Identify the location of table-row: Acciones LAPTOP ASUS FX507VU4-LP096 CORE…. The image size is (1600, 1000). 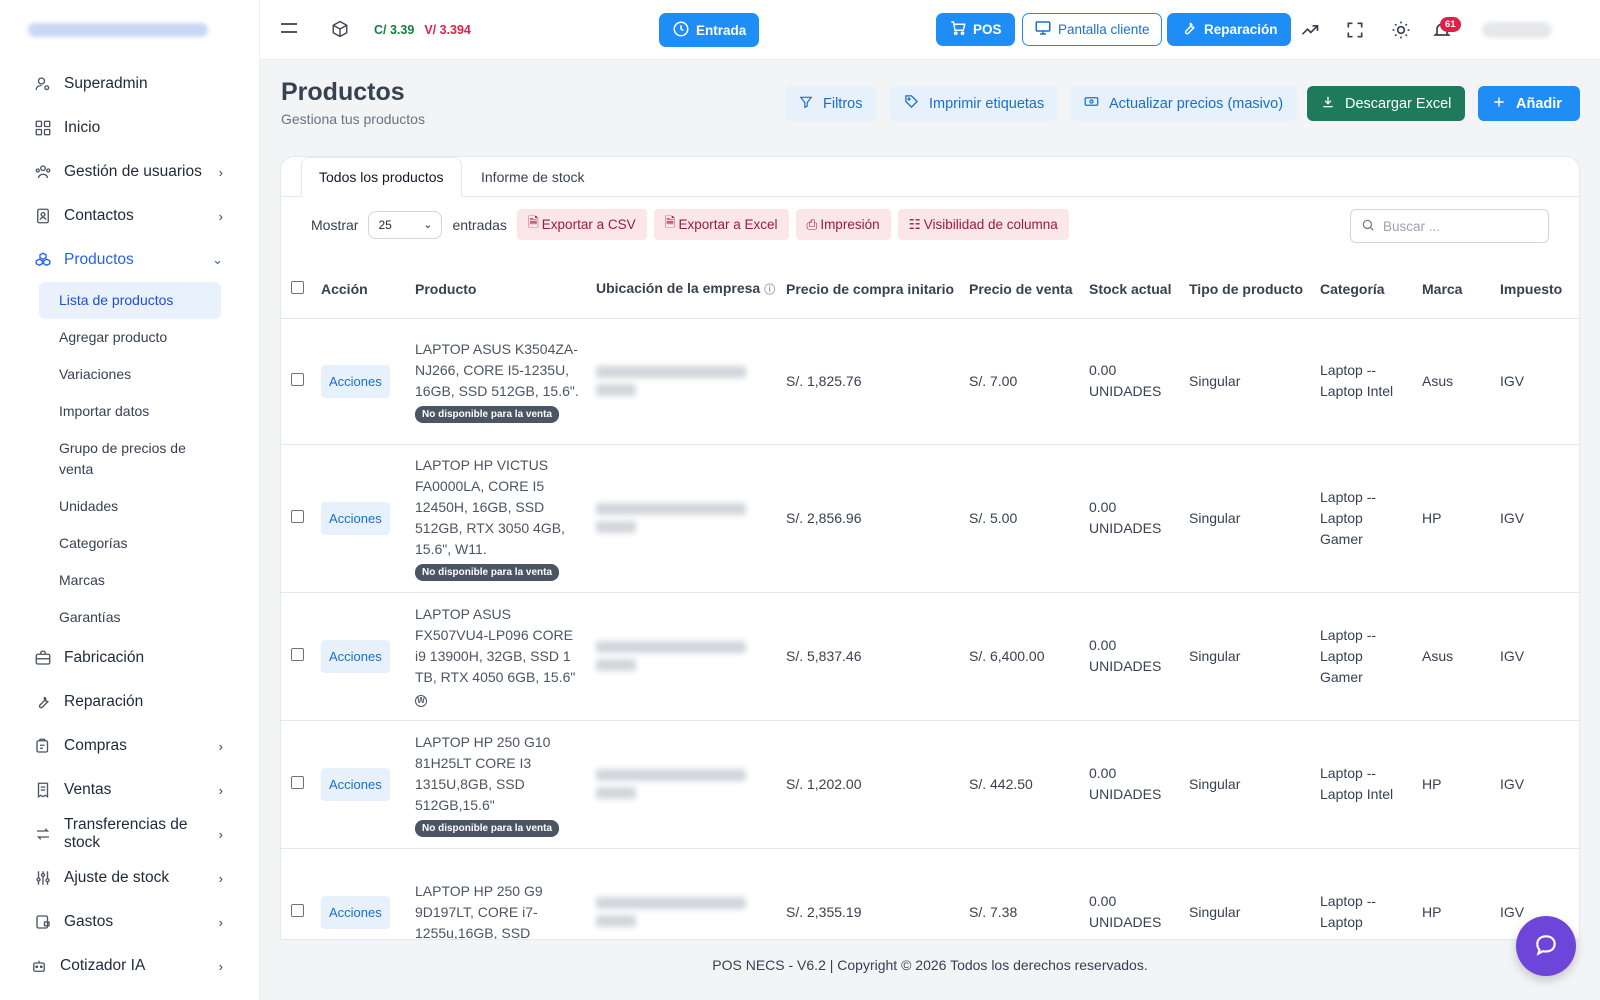
(930, 656).